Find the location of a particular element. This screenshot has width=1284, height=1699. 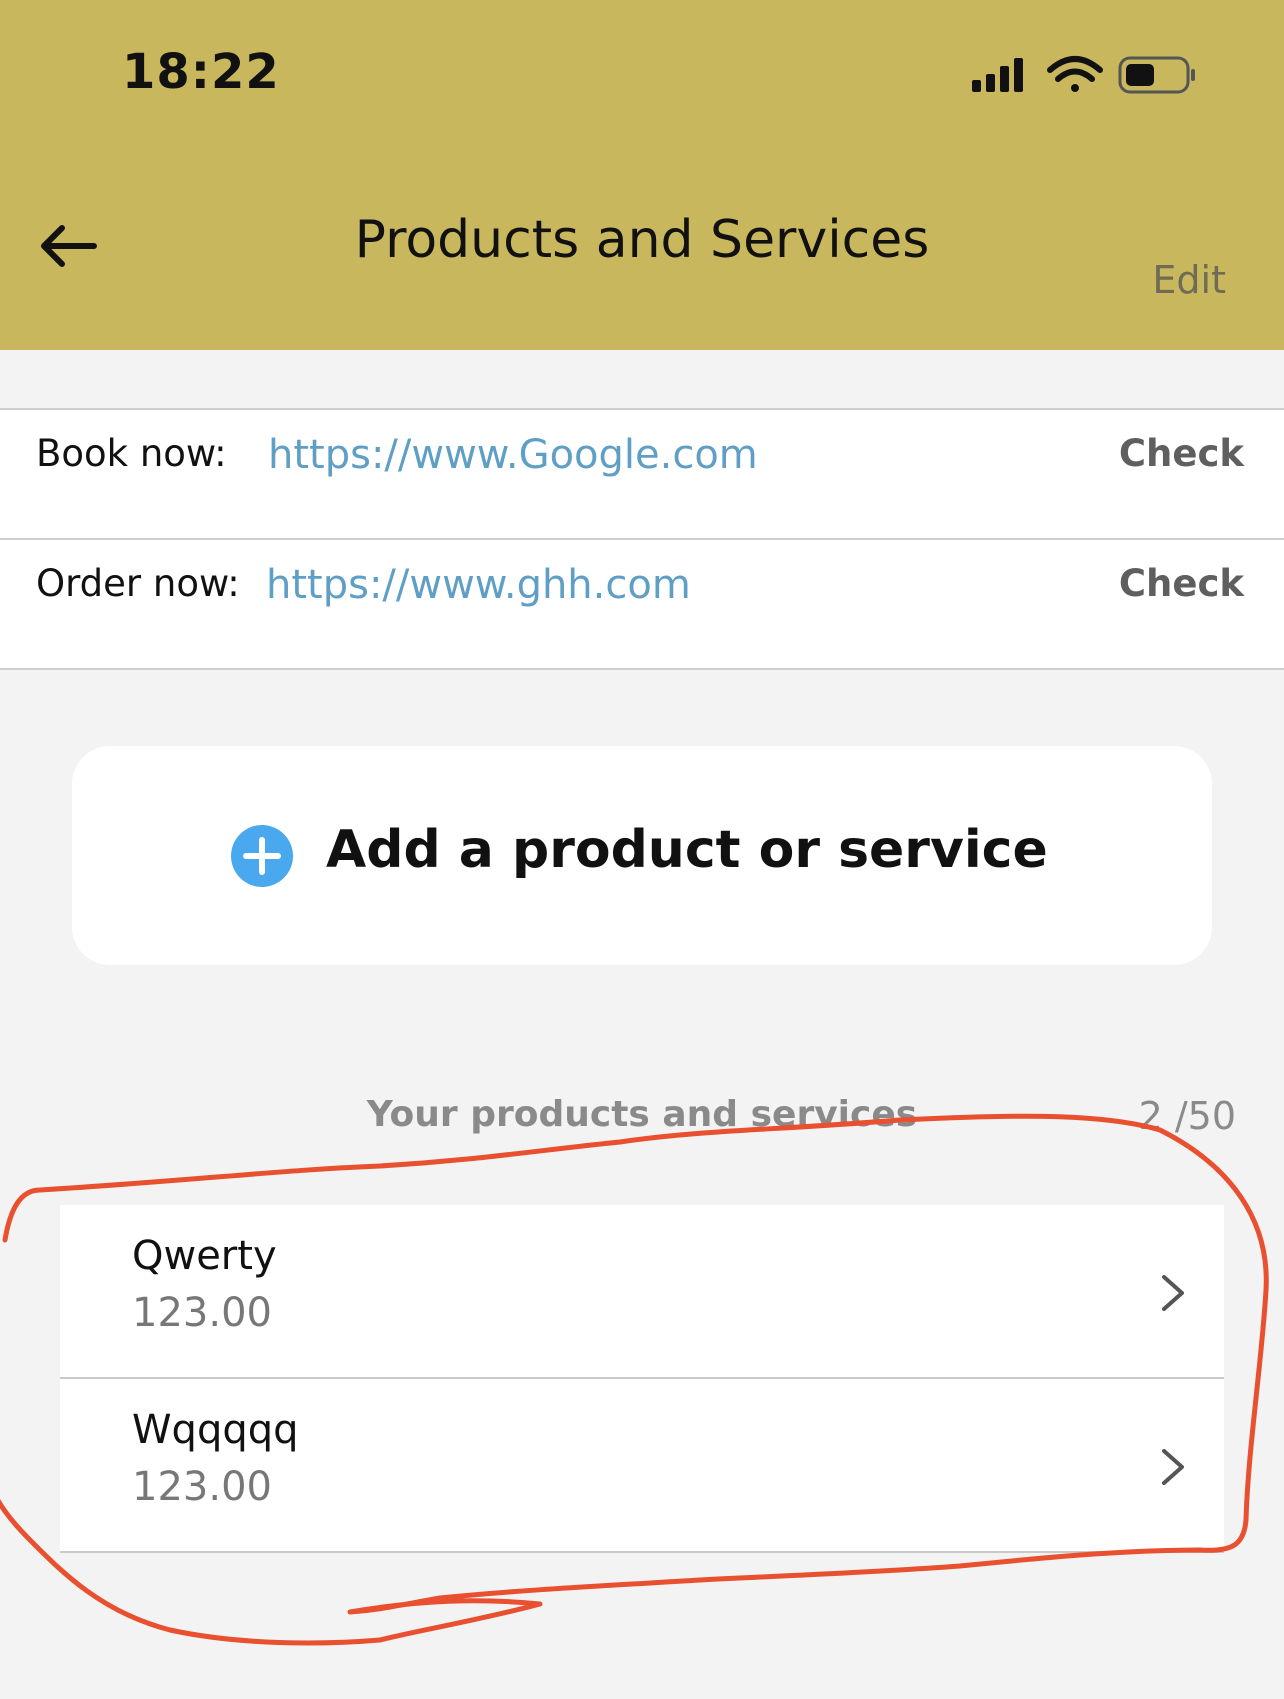

status-time: 18:22 is located at coordinates (201, 72).